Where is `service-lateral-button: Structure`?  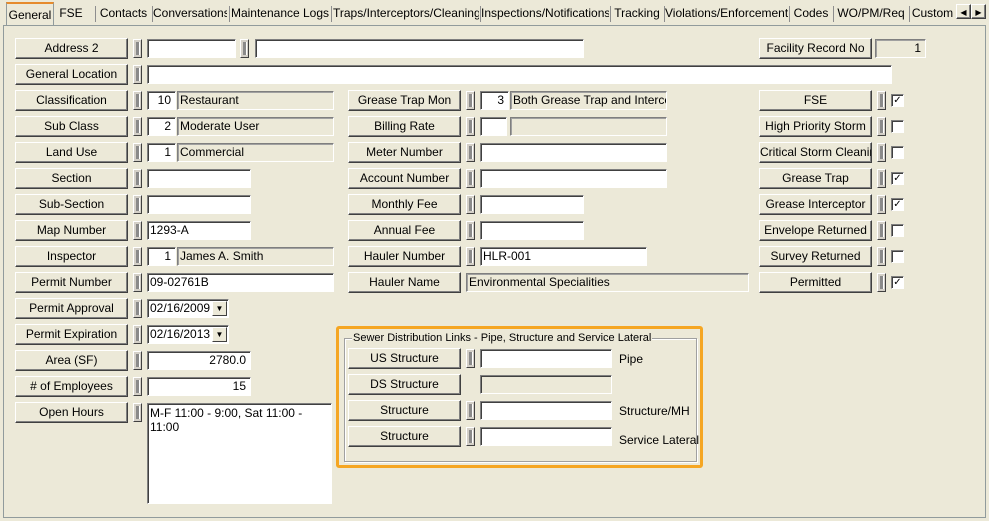
service-lateral-button: Structure is located at coordinates (404, 436).